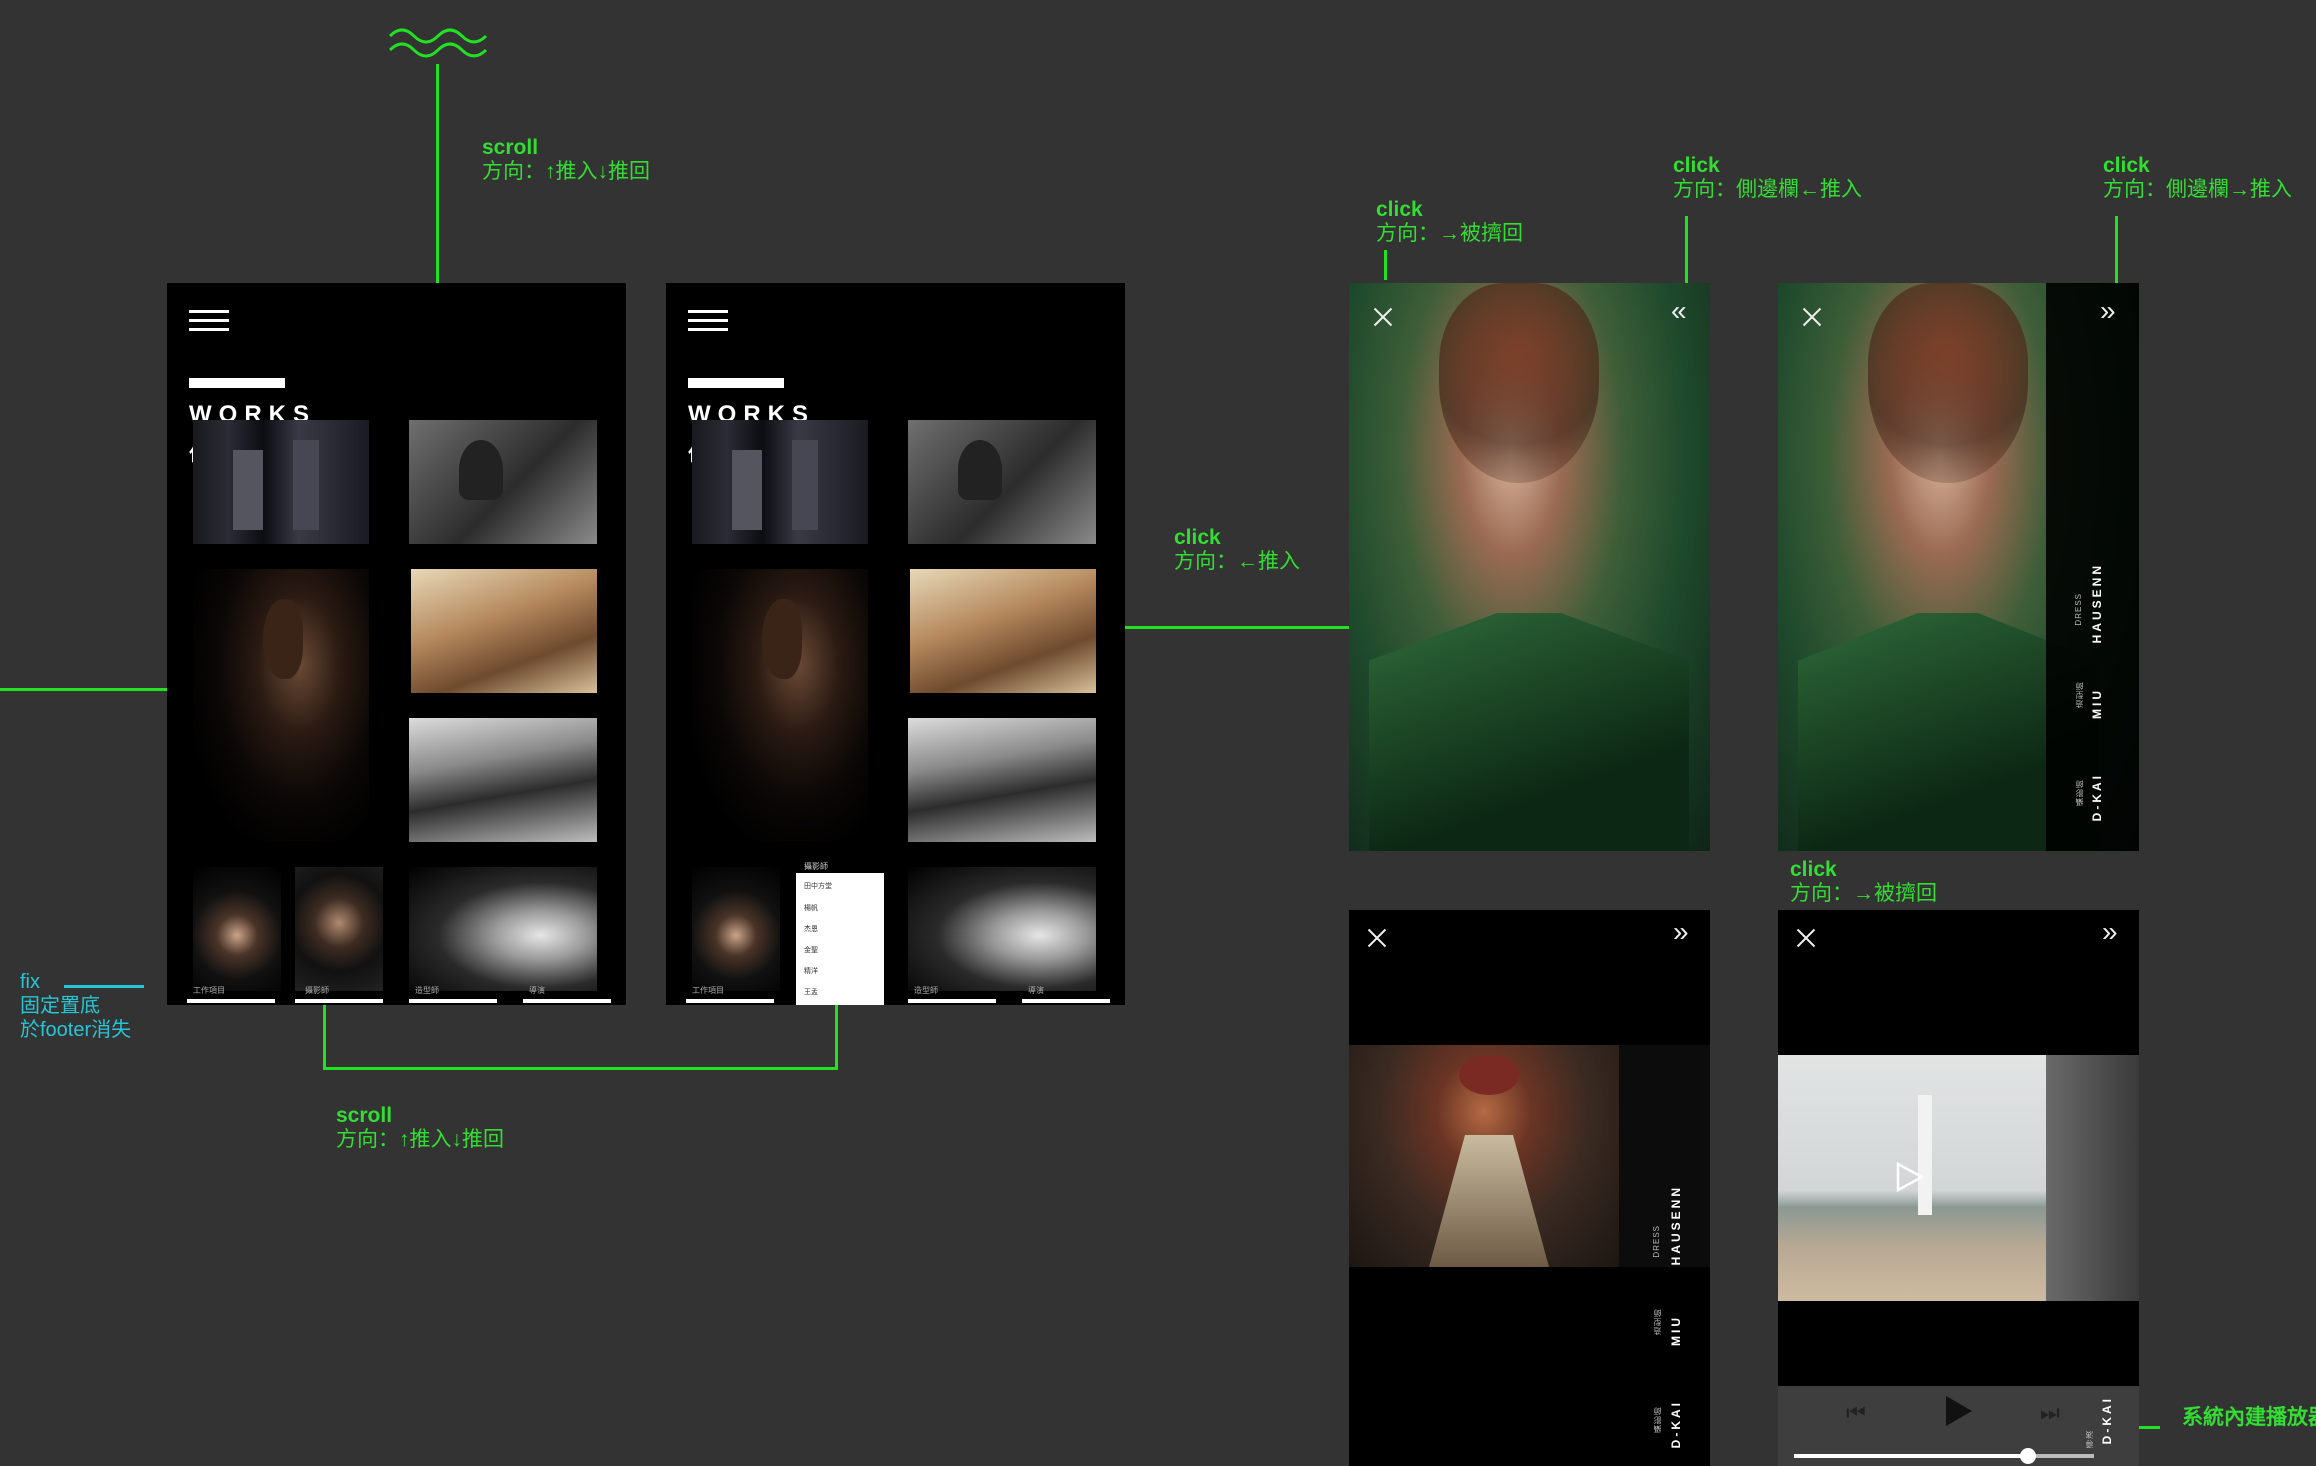  I want to click on dropdown-option: 杰恩, so click(811, 929).